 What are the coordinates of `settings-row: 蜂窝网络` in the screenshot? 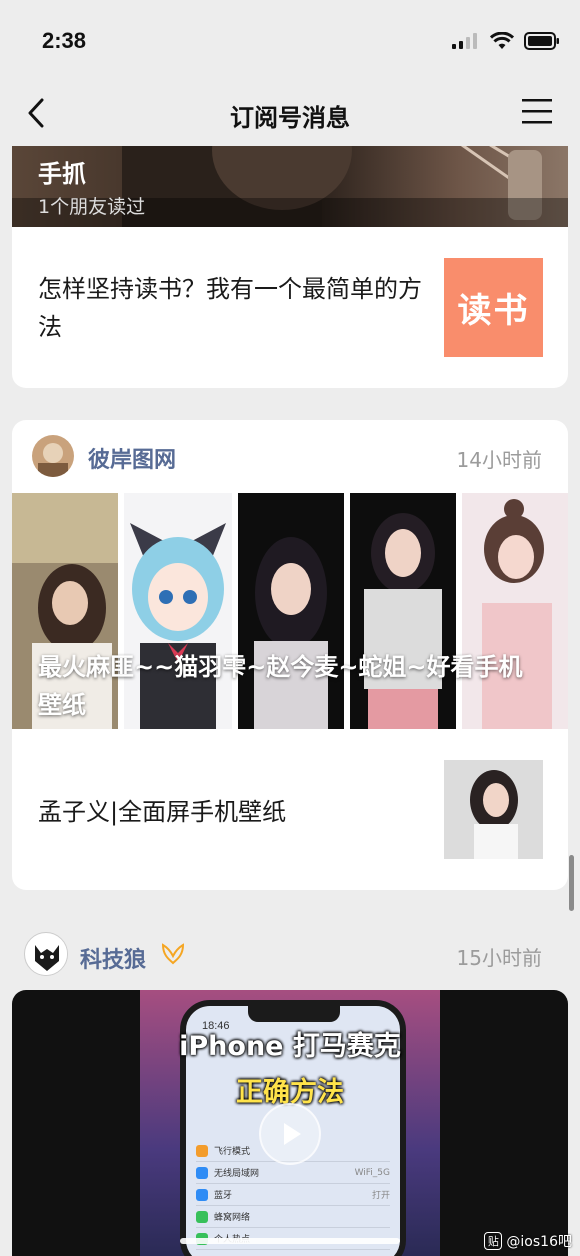 It's located at (293, 1217).